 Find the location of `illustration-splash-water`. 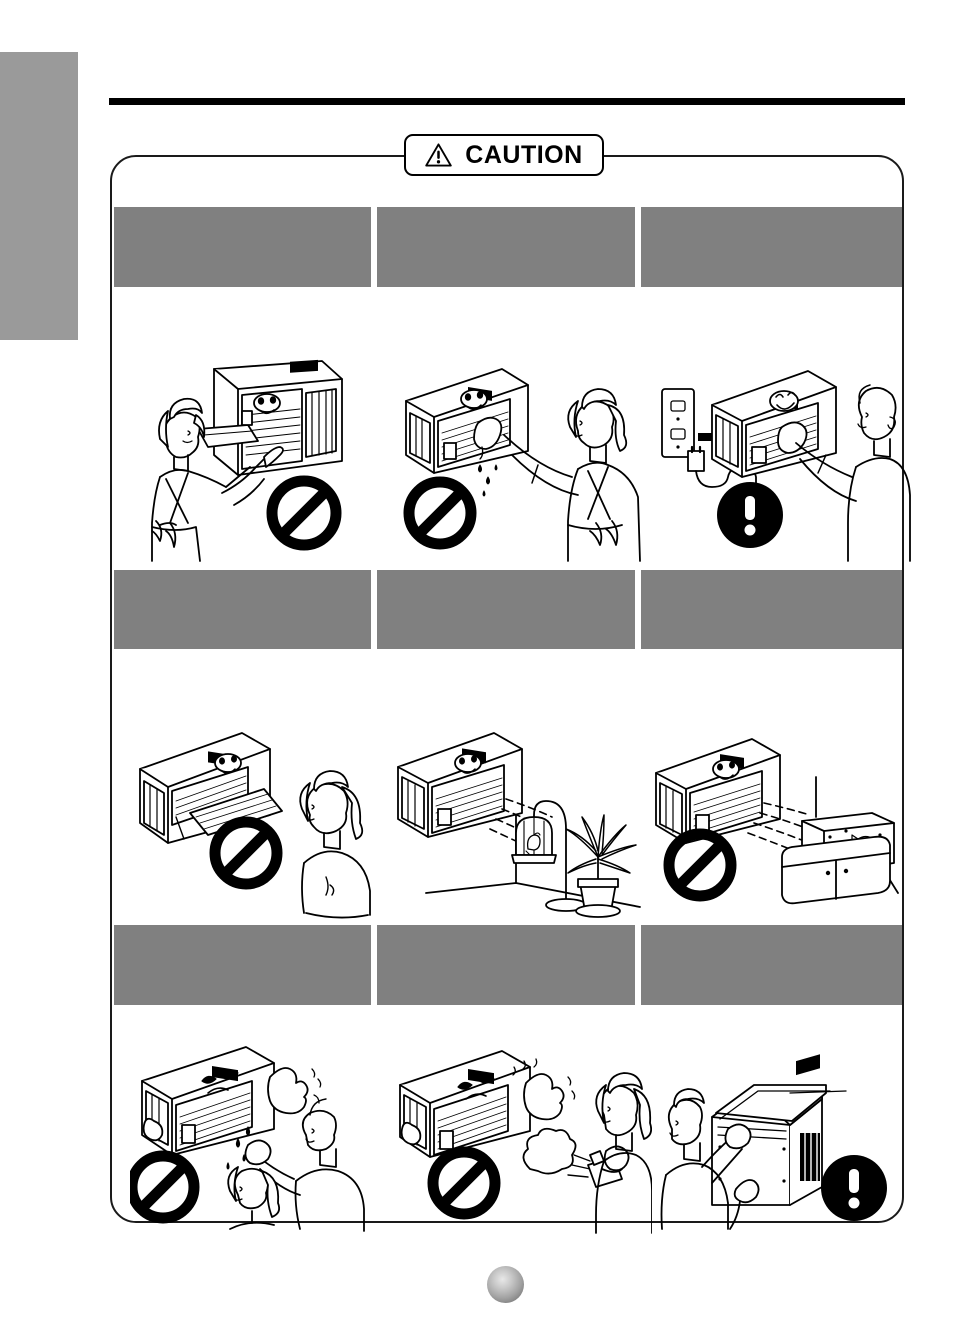

illustration-splash-water is located at coordinates (260, 1131).